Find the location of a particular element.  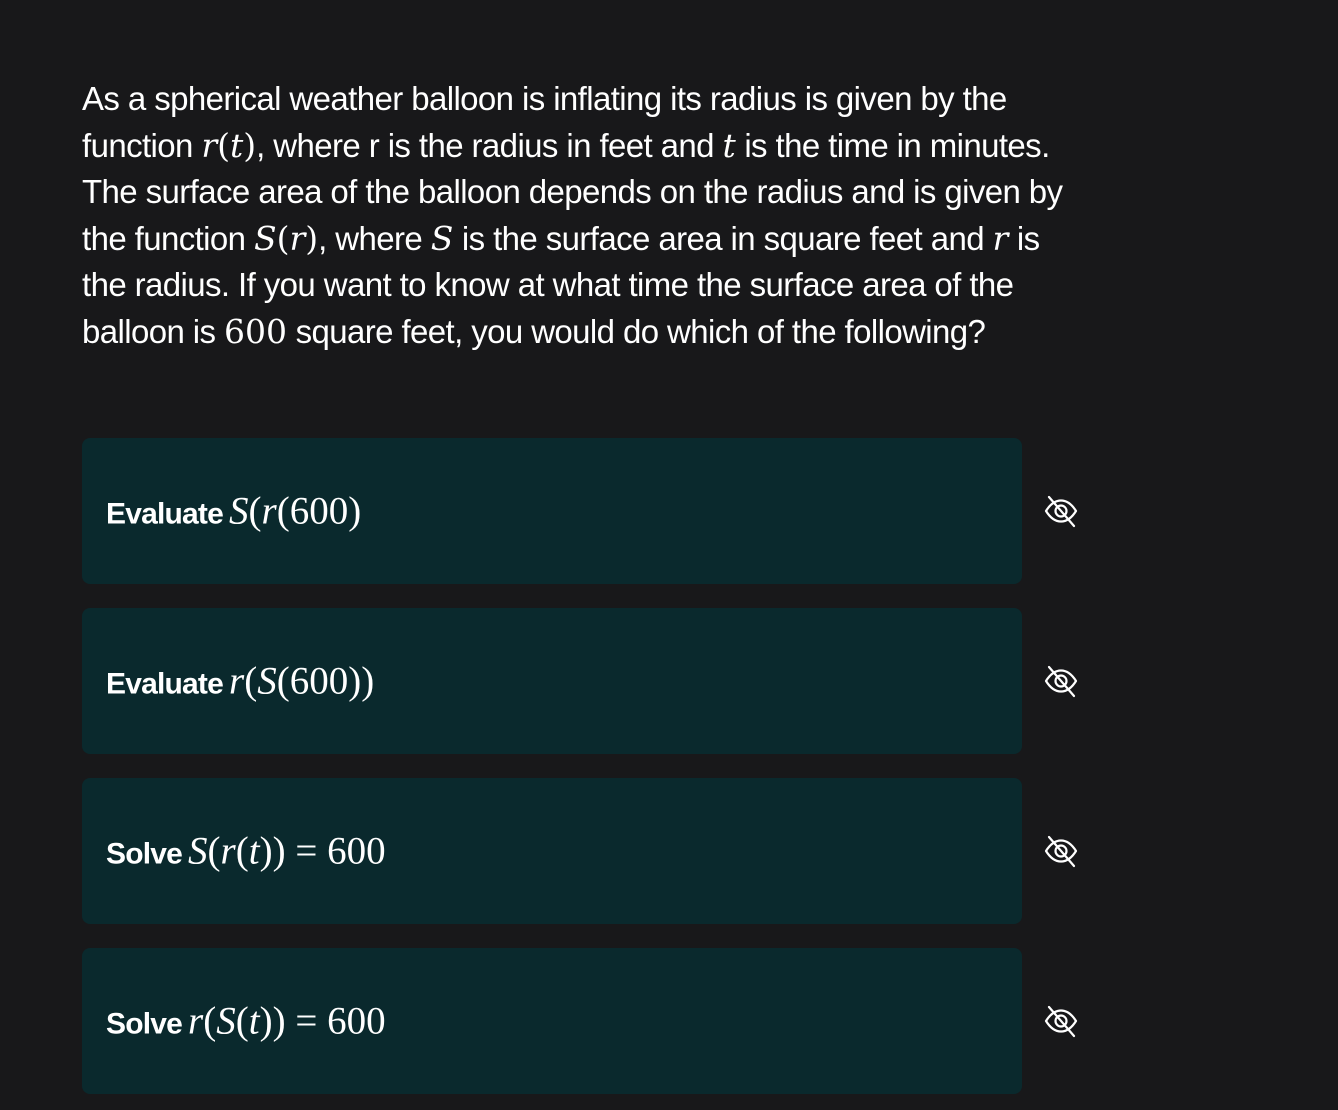

math-expression: 600 is located at coordinates (255, 331).